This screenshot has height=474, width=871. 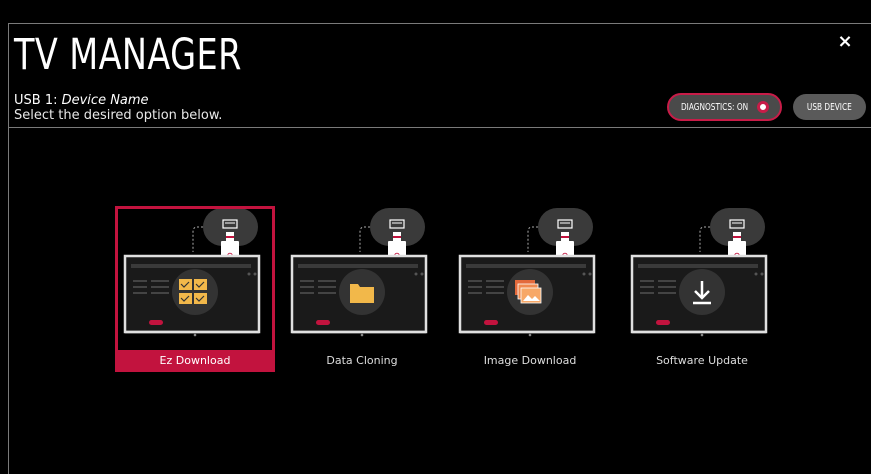 I want to click on page-title: TV MANAGER, so click(x=128, y=55).